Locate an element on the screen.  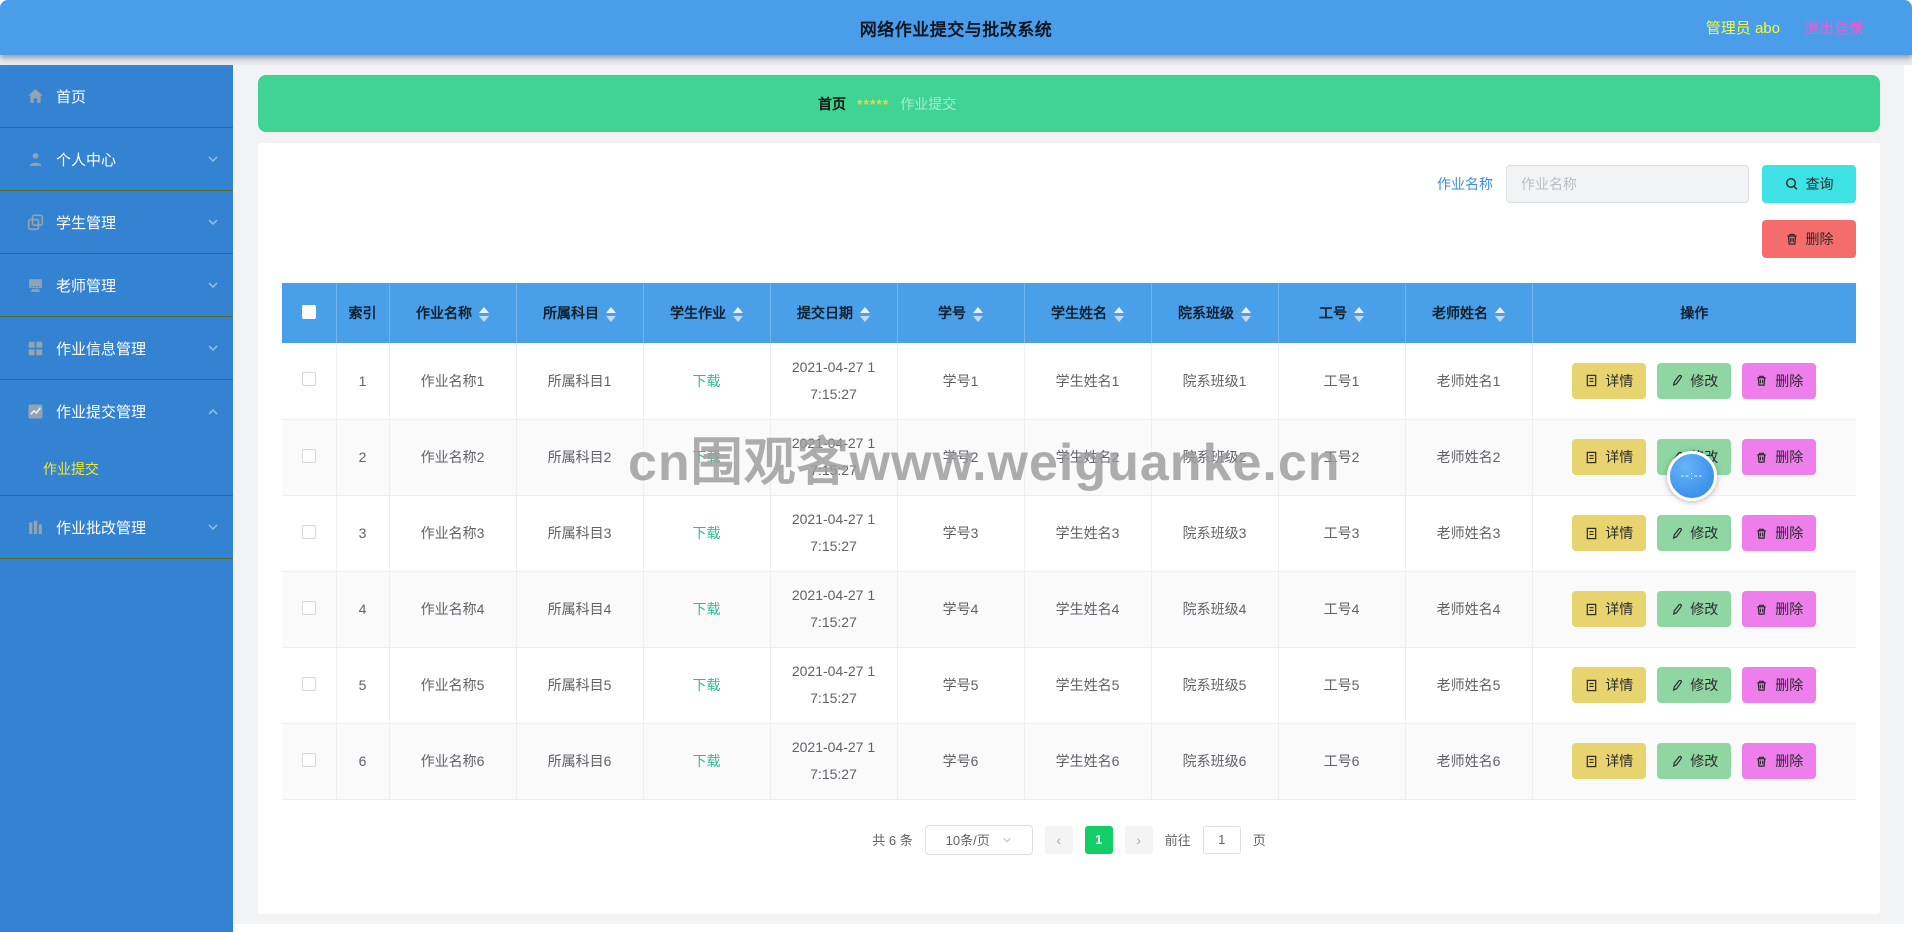
index-cell: 6 is located at coordinates (363, 761).